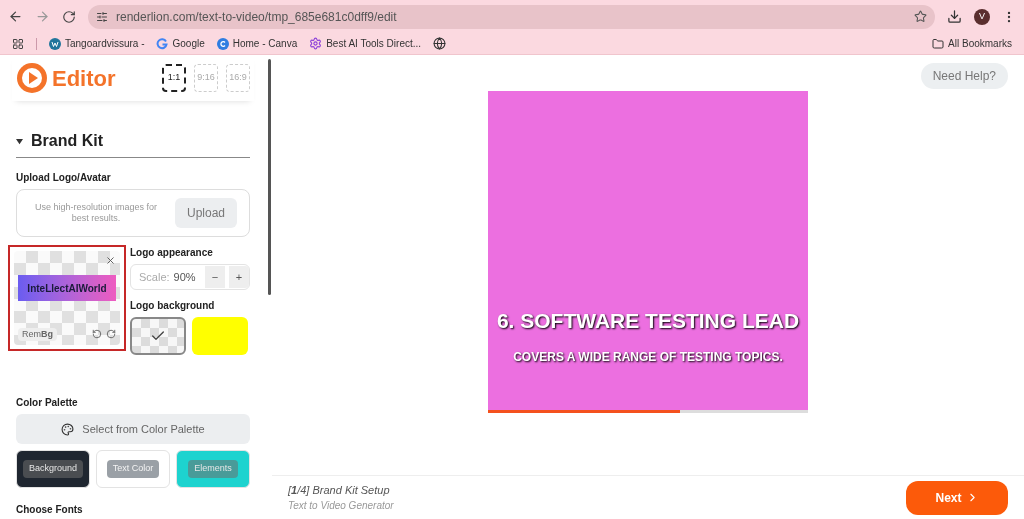 This screenshot has height=519, width=1024. What do you see at coordinates (47, 403) in the screenshot?
I see `color-palette-label: Color Palette` at bounding box center [47, 403].